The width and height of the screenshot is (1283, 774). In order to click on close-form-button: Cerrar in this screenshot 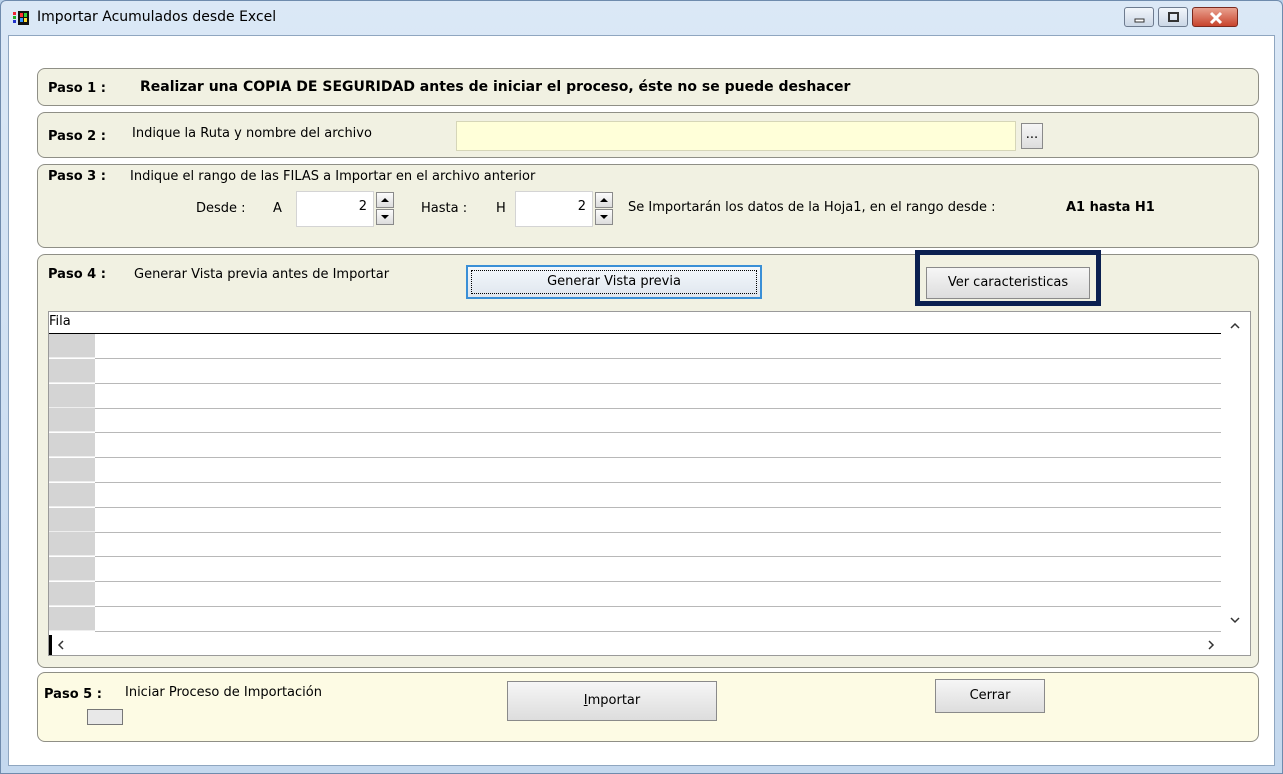, I will do `click(990, 696)`.